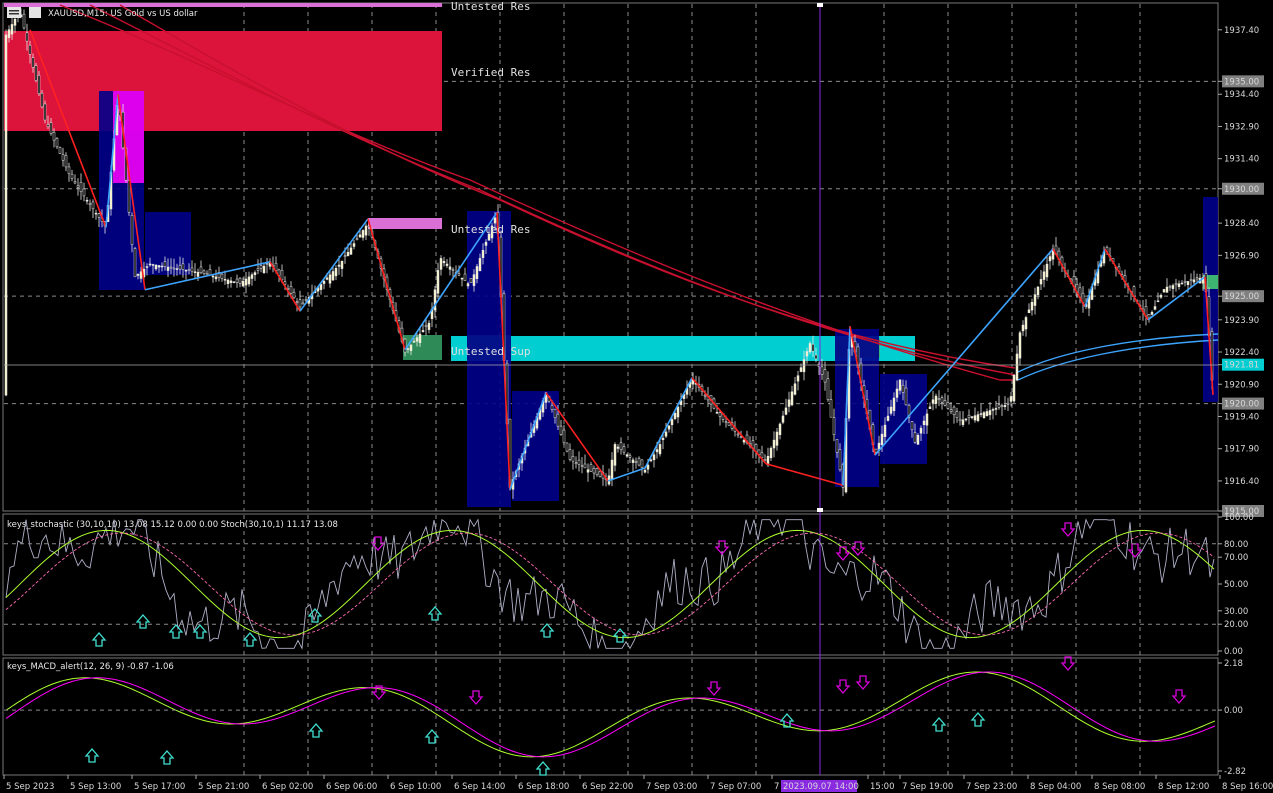  What do you see at coordinates (820, 5) in the screenshot?
I see `crosshair-handle-top` at bounding box center [820, 5].